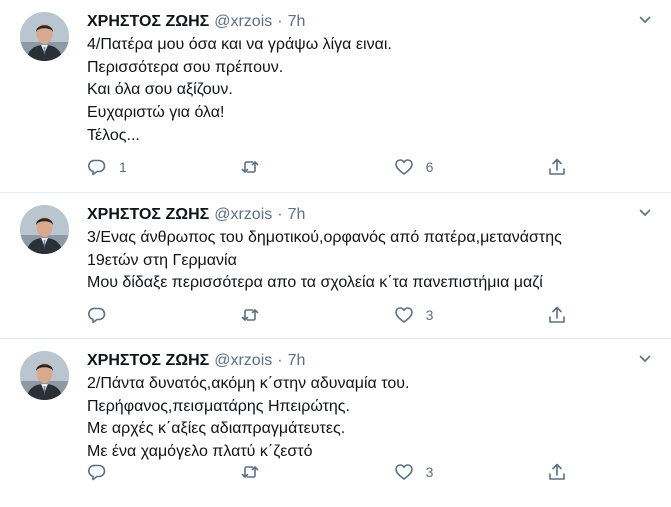 This screenshot has height=507, width=671. I want to click on tweet-text-line: Και όλα σου αξίζουν., so click(160, 90).